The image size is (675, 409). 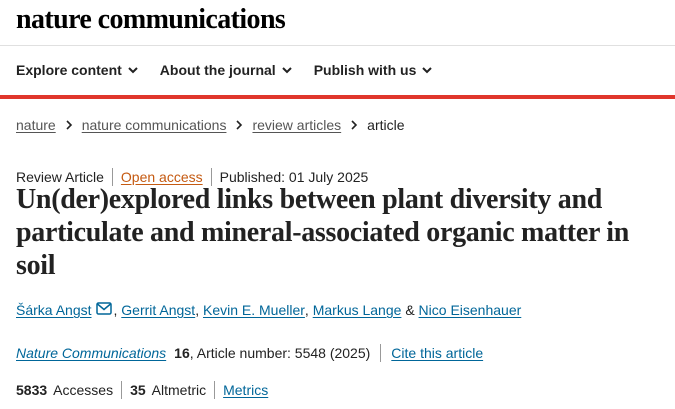 I want to click on author-link: Šárka Angst, so click(x=54, y=310).